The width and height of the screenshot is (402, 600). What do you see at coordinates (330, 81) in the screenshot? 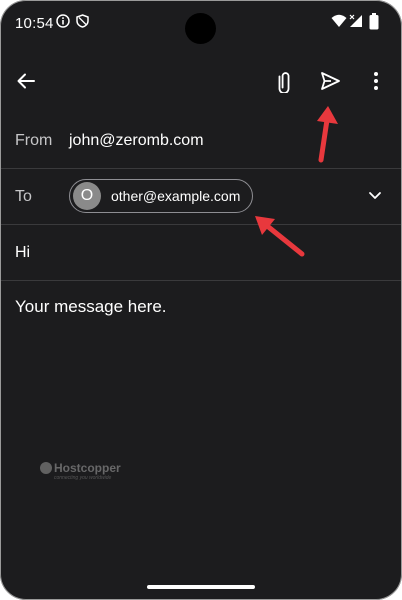
I see `send-icon` at bounding box center [330, 81].